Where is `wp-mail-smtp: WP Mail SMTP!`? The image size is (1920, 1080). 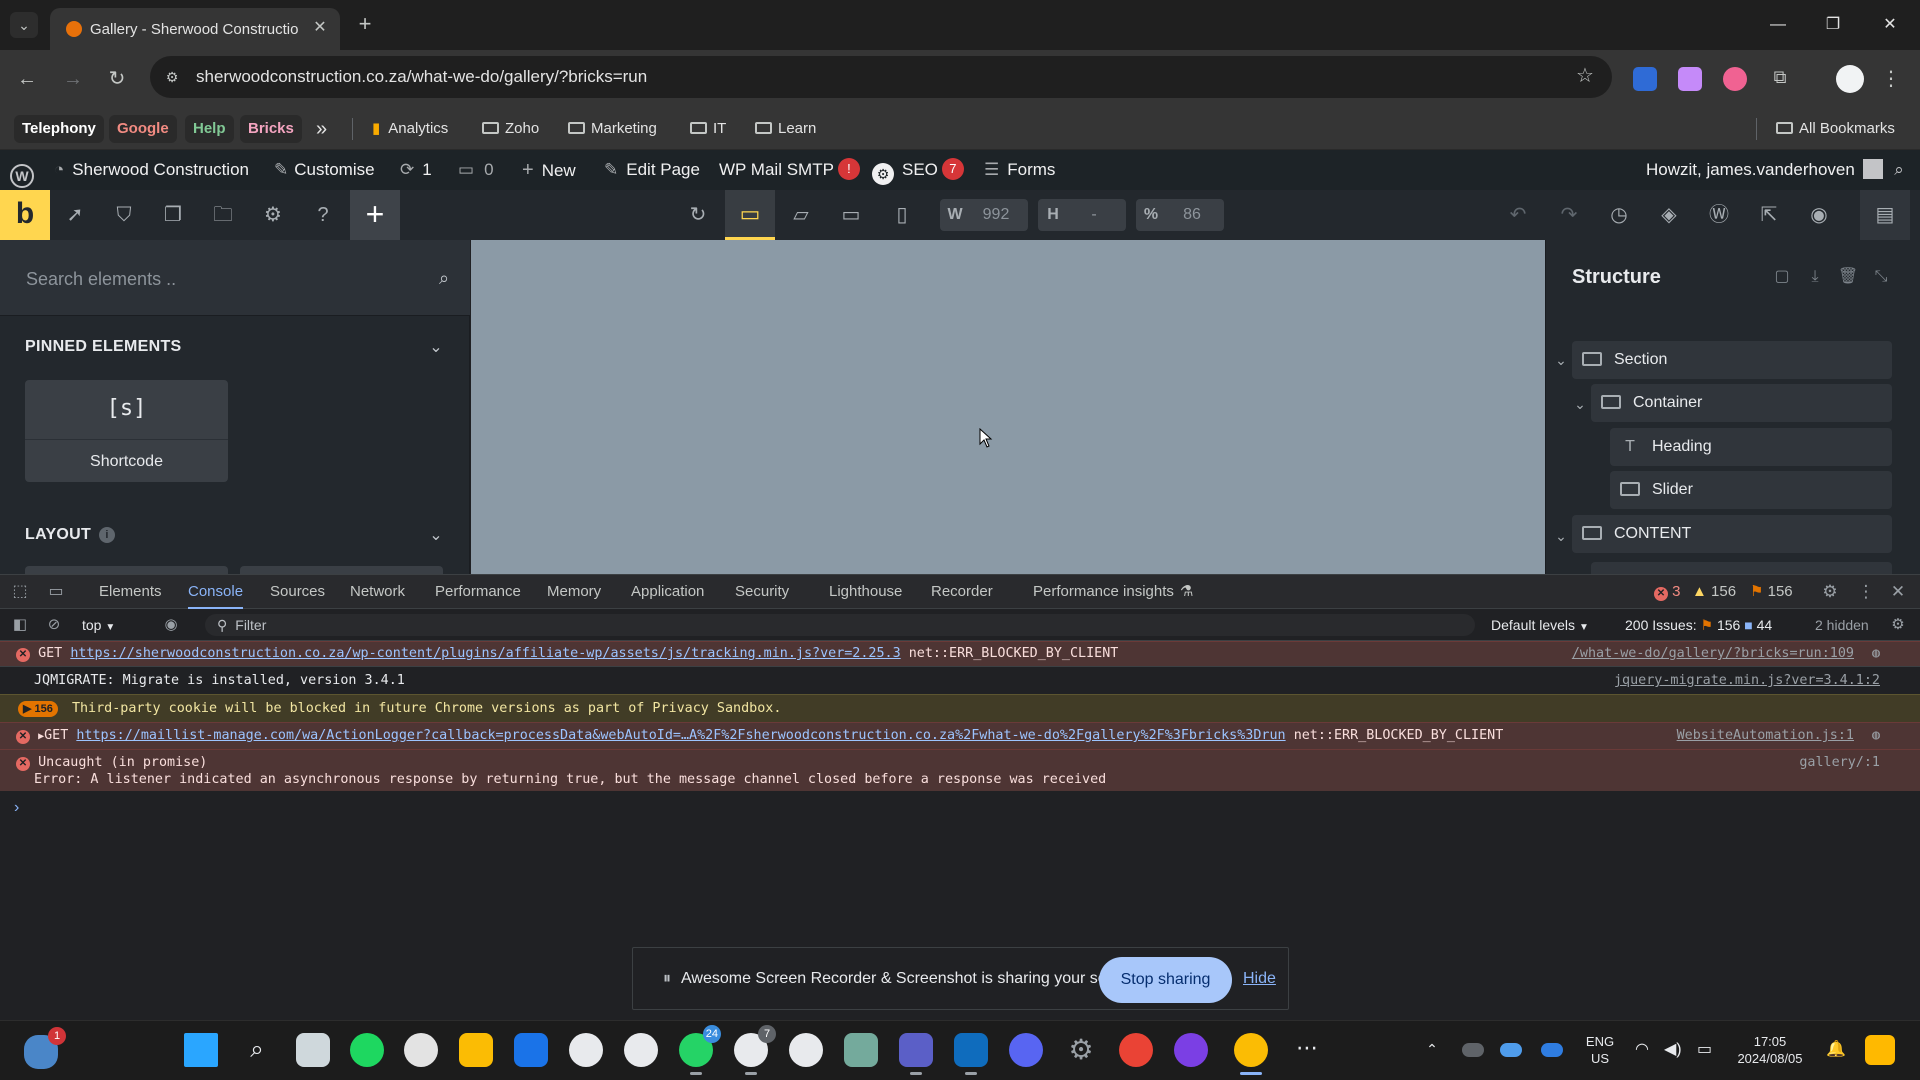
wp-mail-smtp: WP Mail SMTP! is located at coordinates (789, 170).